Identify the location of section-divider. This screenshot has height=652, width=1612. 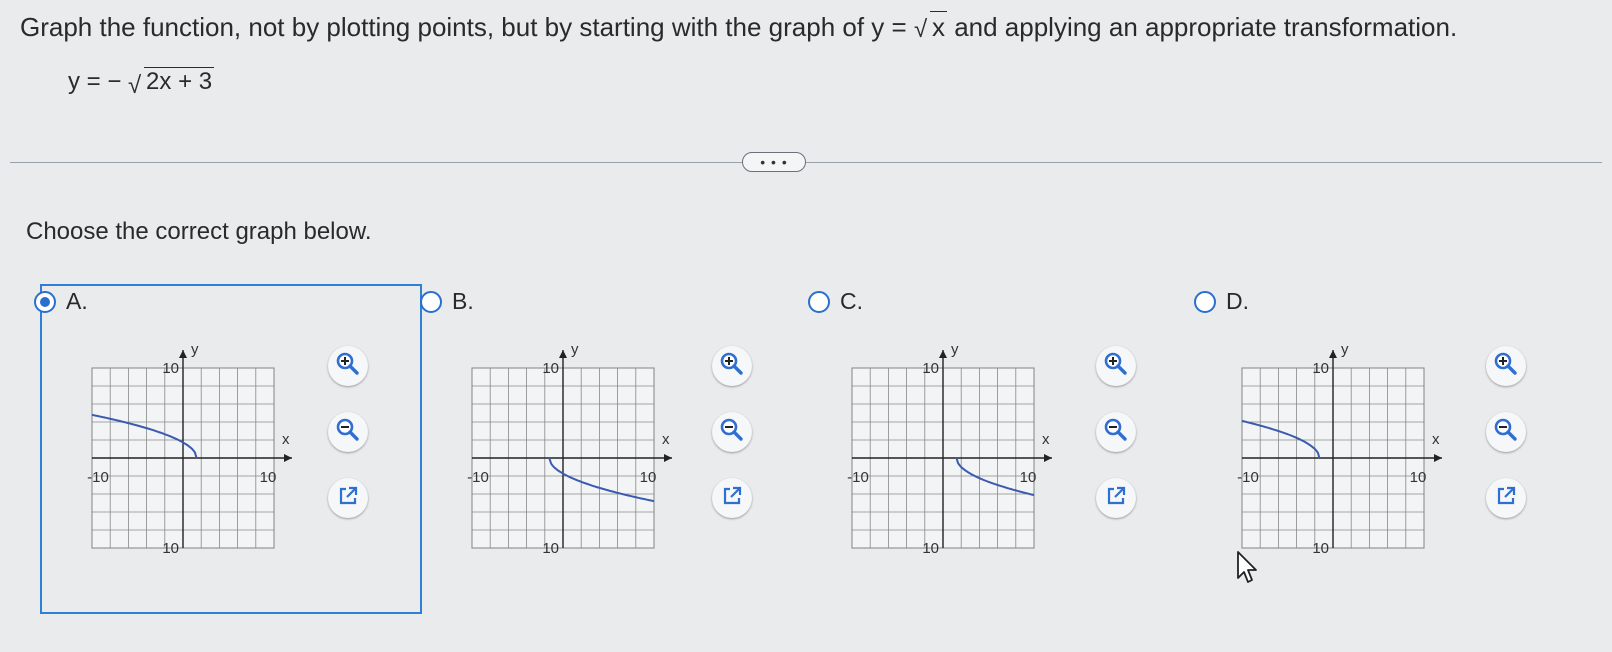
(806, 162).